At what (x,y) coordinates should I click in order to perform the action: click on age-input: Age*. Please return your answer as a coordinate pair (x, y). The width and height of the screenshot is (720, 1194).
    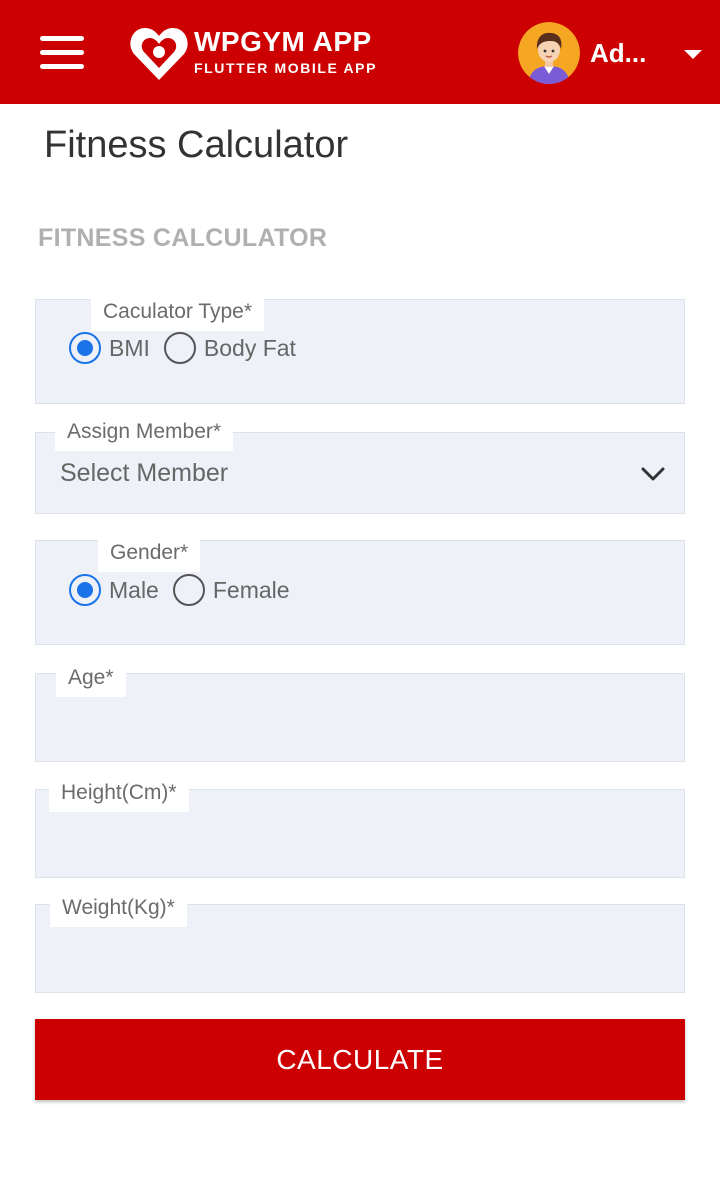
    Looking at the image, I should click on (360, 712).